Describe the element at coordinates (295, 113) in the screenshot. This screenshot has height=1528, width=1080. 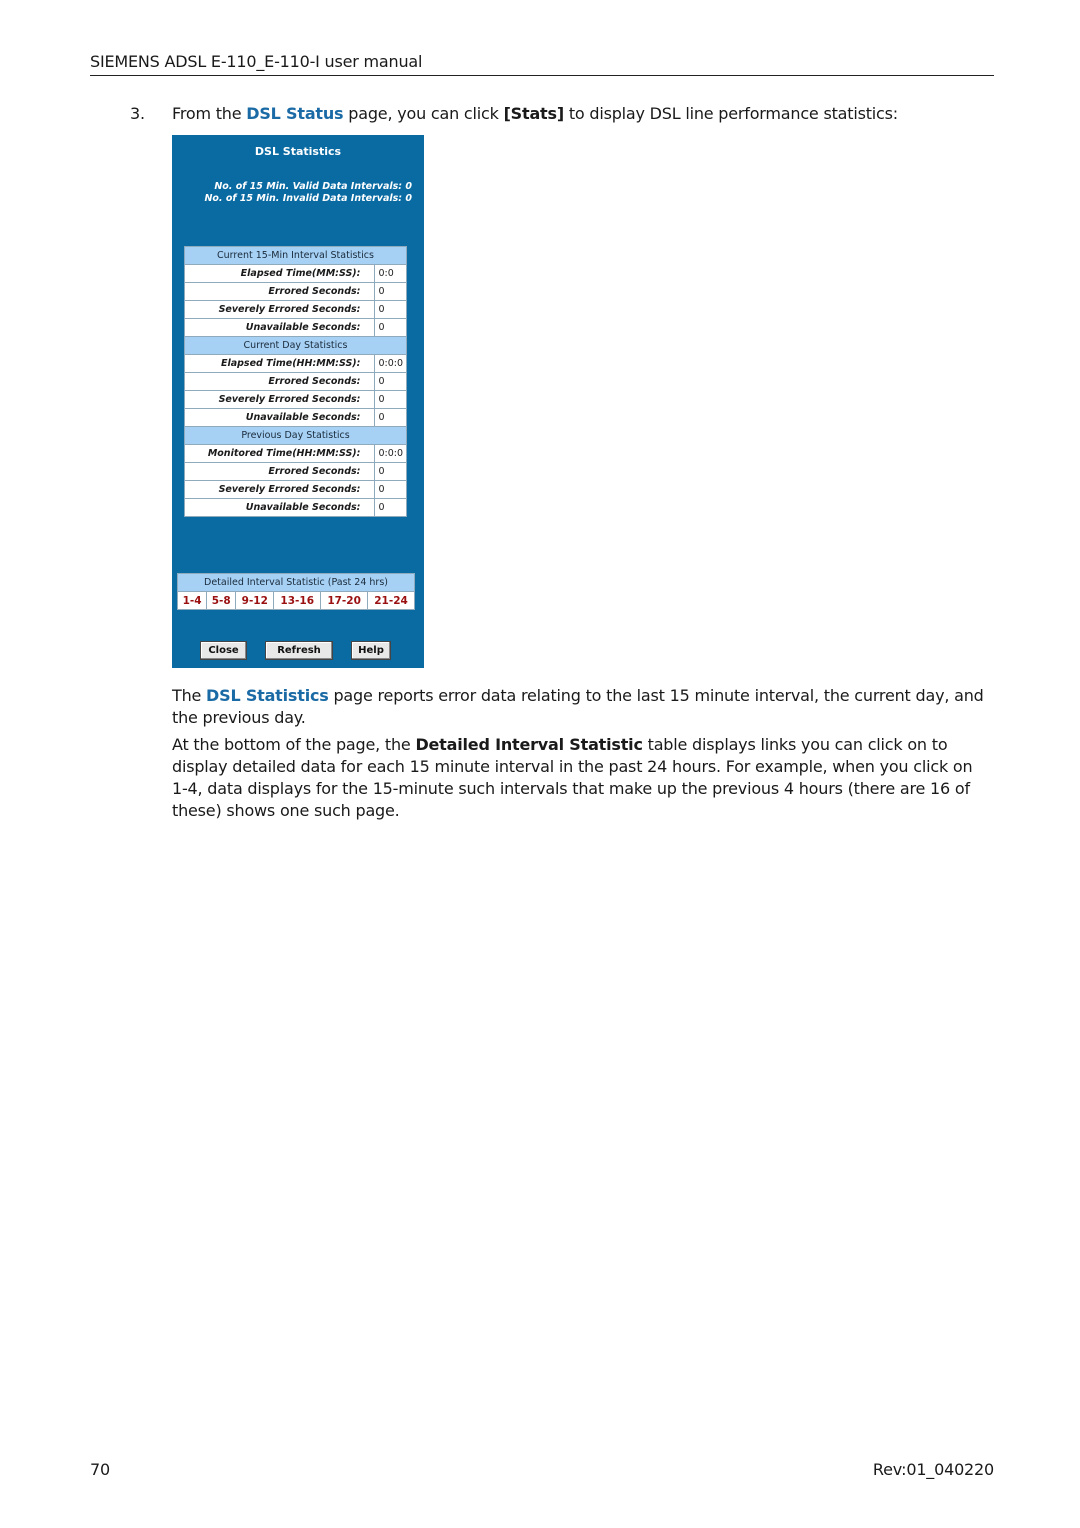
I see `dsl-status-link: DSL Status` at that location.